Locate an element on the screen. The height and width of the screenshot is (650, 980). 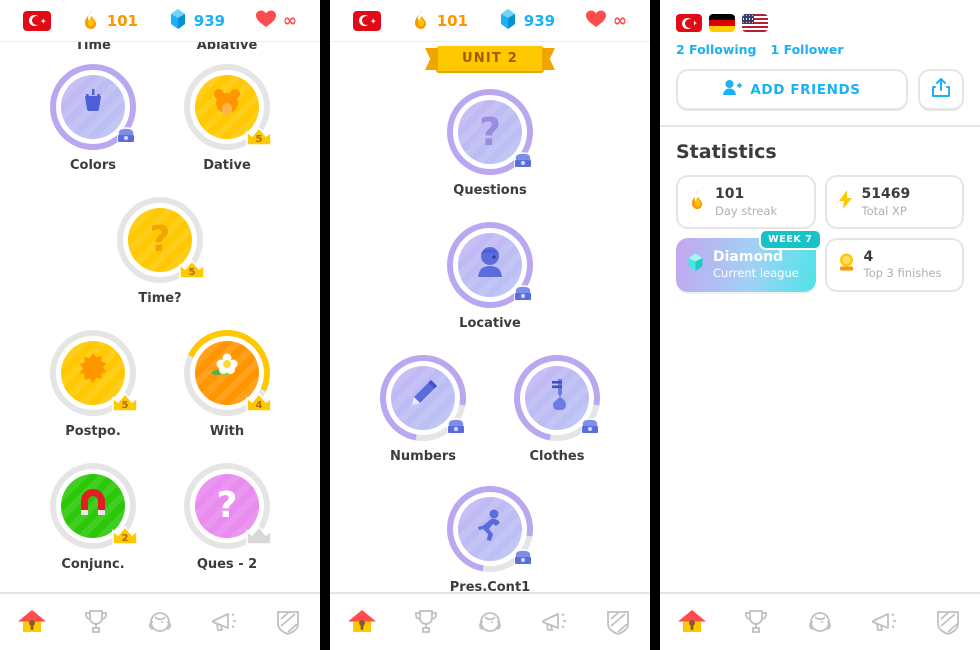
node-label: Postpo. is located at coordinates (93, 431).